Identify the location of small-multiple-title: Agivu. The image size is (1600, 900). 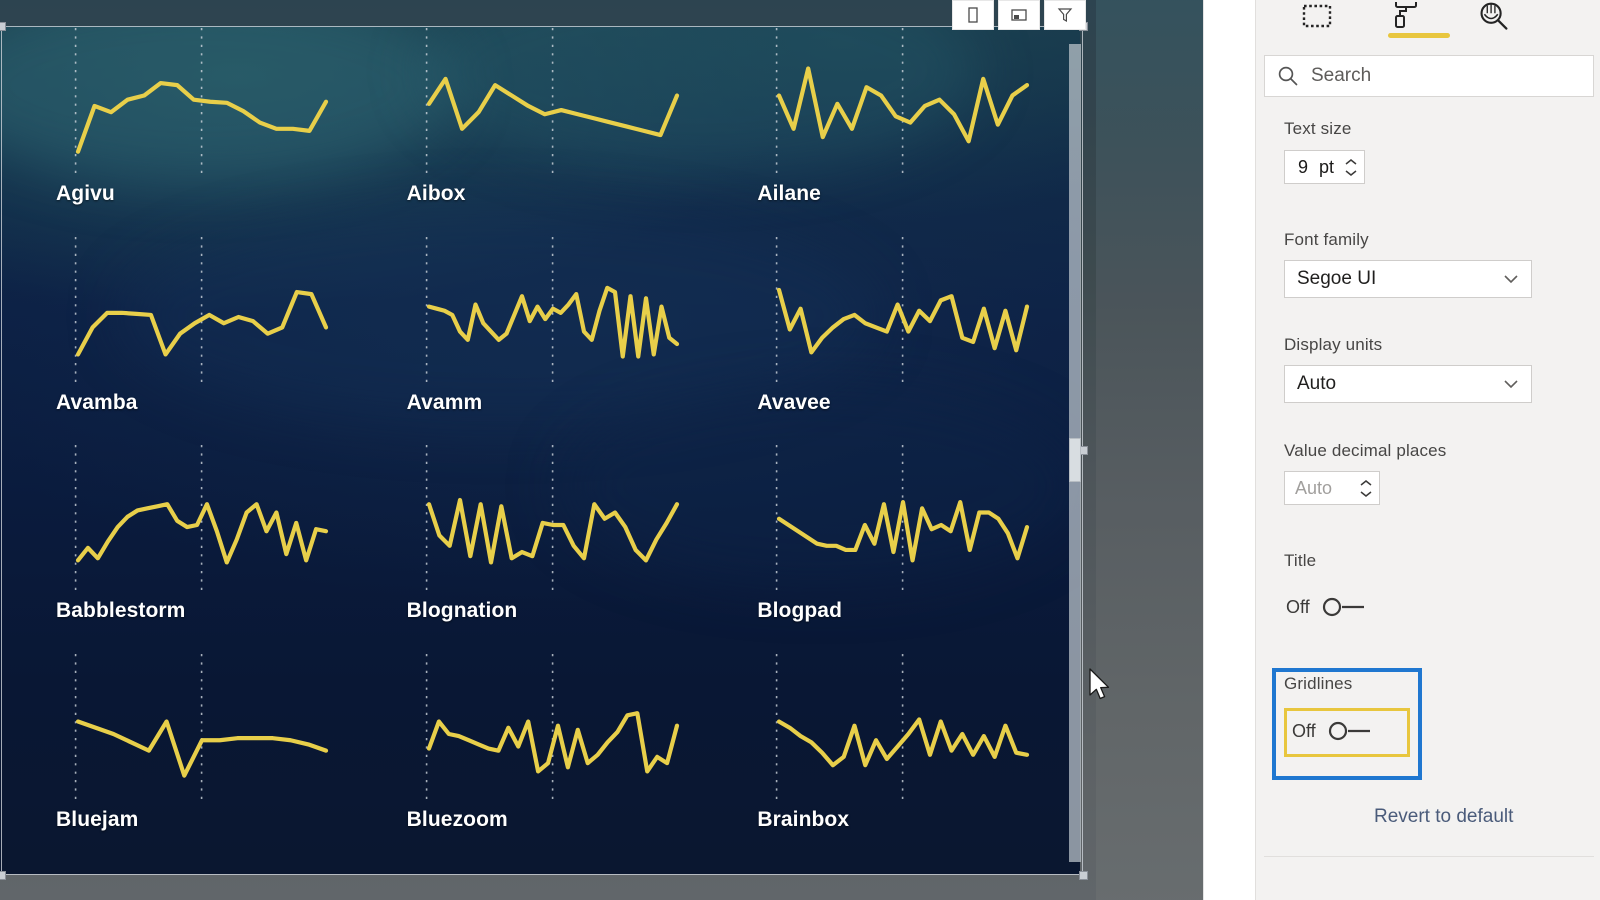
(85, 193).